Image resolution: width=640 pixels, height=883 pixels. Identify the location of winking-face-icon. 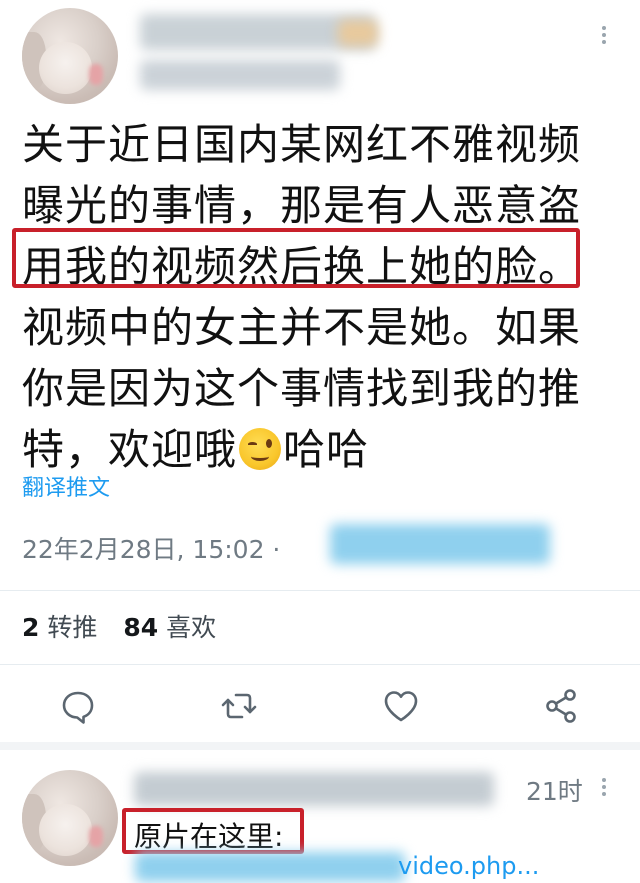
(260, 449).